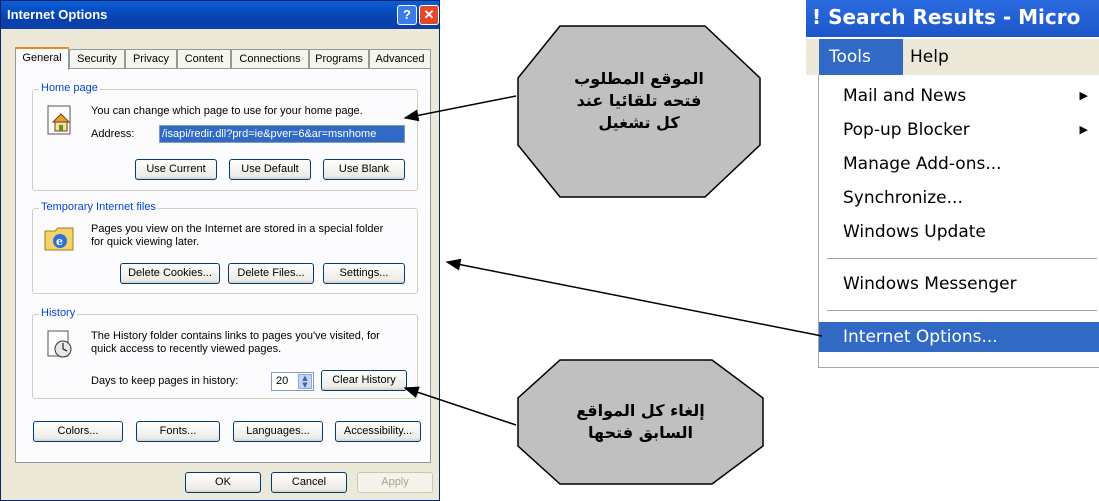 This screenshot has height=501, width=1099. What do you see at coordinates (639, 78) in the screenshot?
I see `callout-home-page-line1: الموقع المطلوب` at bounding box center [639, 78].